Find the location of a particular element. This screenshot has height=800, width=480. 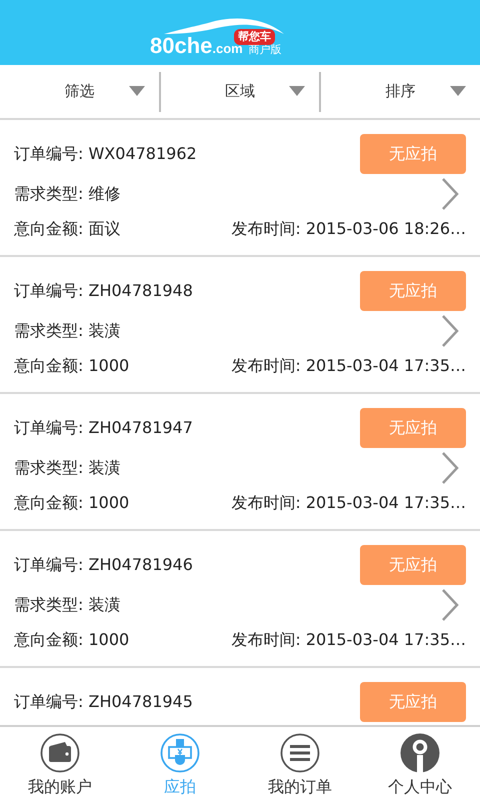

order-number: 订单编号: WX04781962 is located at coordinates (105, 154).